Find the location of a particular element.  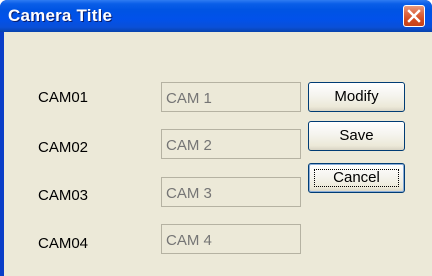

cam03-title-field is located at coordinates (231, 192).